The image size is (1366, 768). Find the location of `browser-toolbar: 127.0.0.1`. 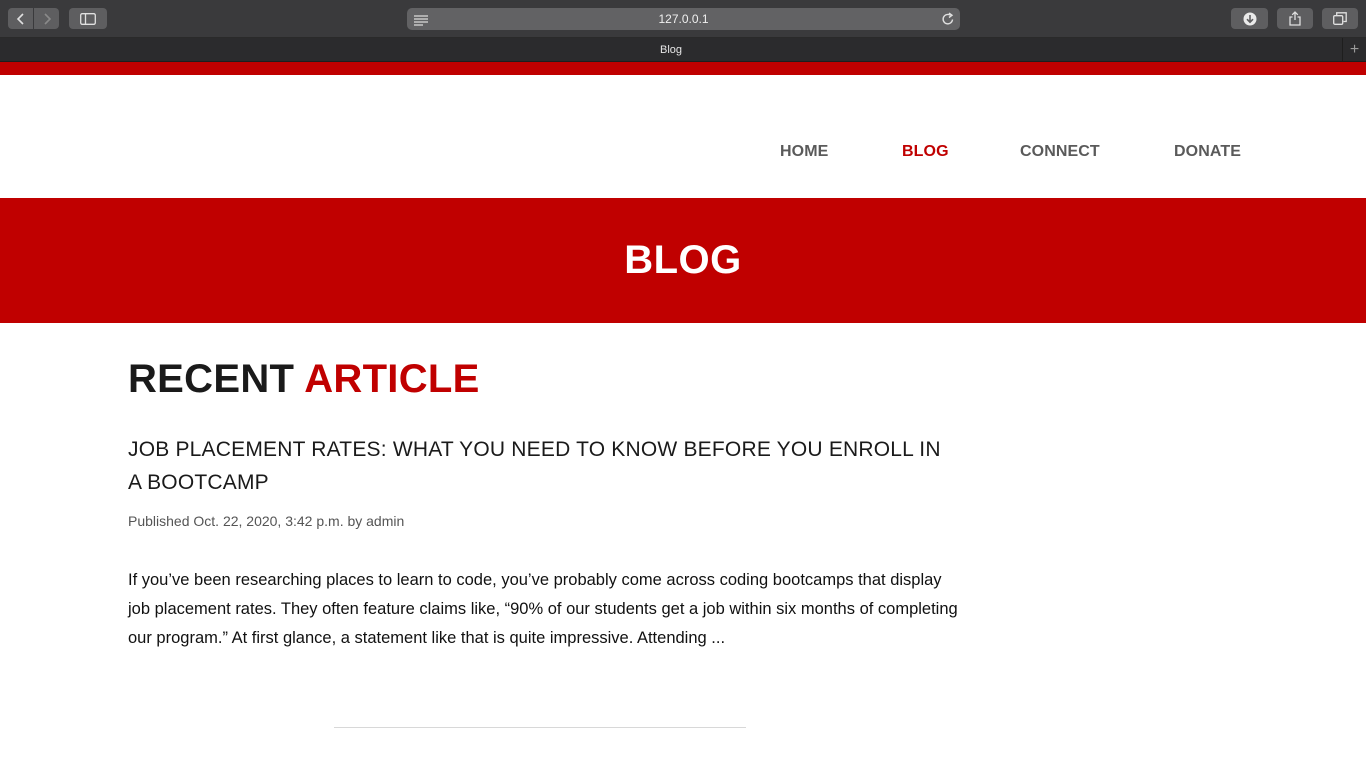

browser-toolbar: 127.0.0.1 is located at coordinates (683, 19).